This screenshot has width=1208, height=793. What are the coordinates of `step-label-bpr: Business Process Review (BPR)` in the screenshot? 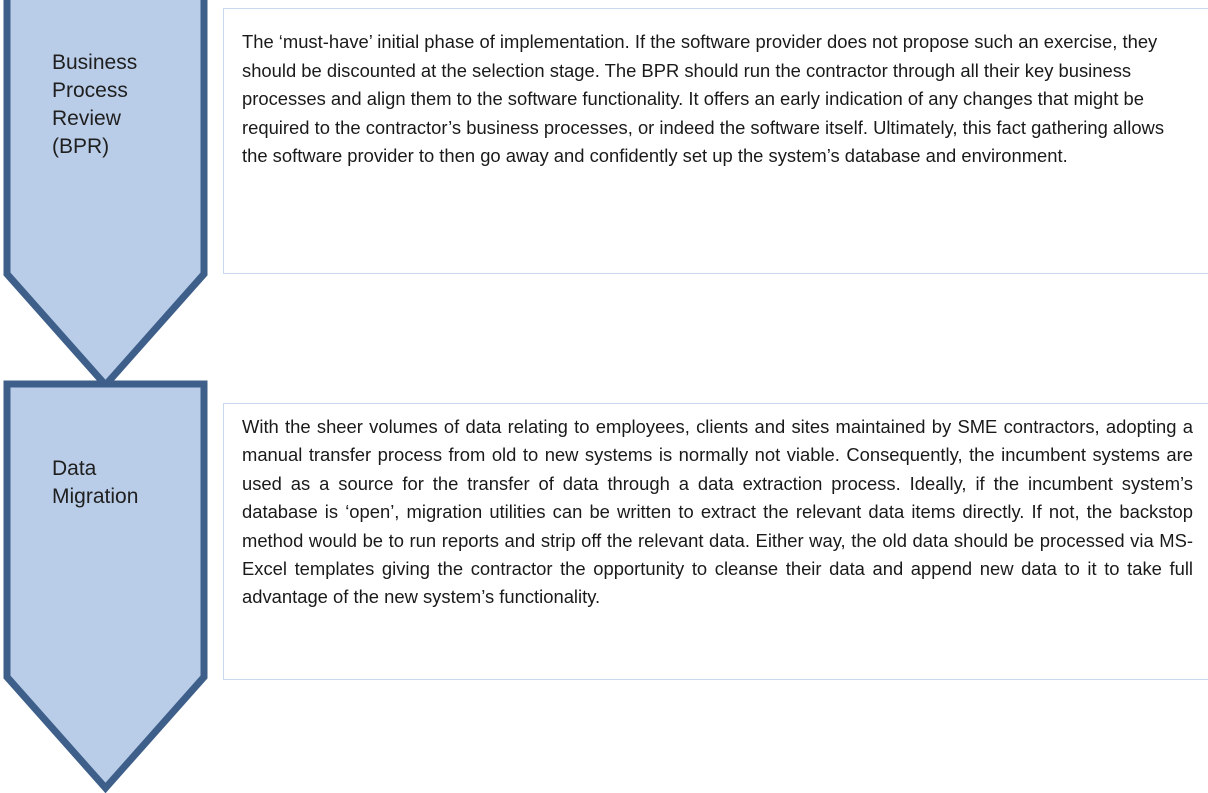 It's located at (94, 105).